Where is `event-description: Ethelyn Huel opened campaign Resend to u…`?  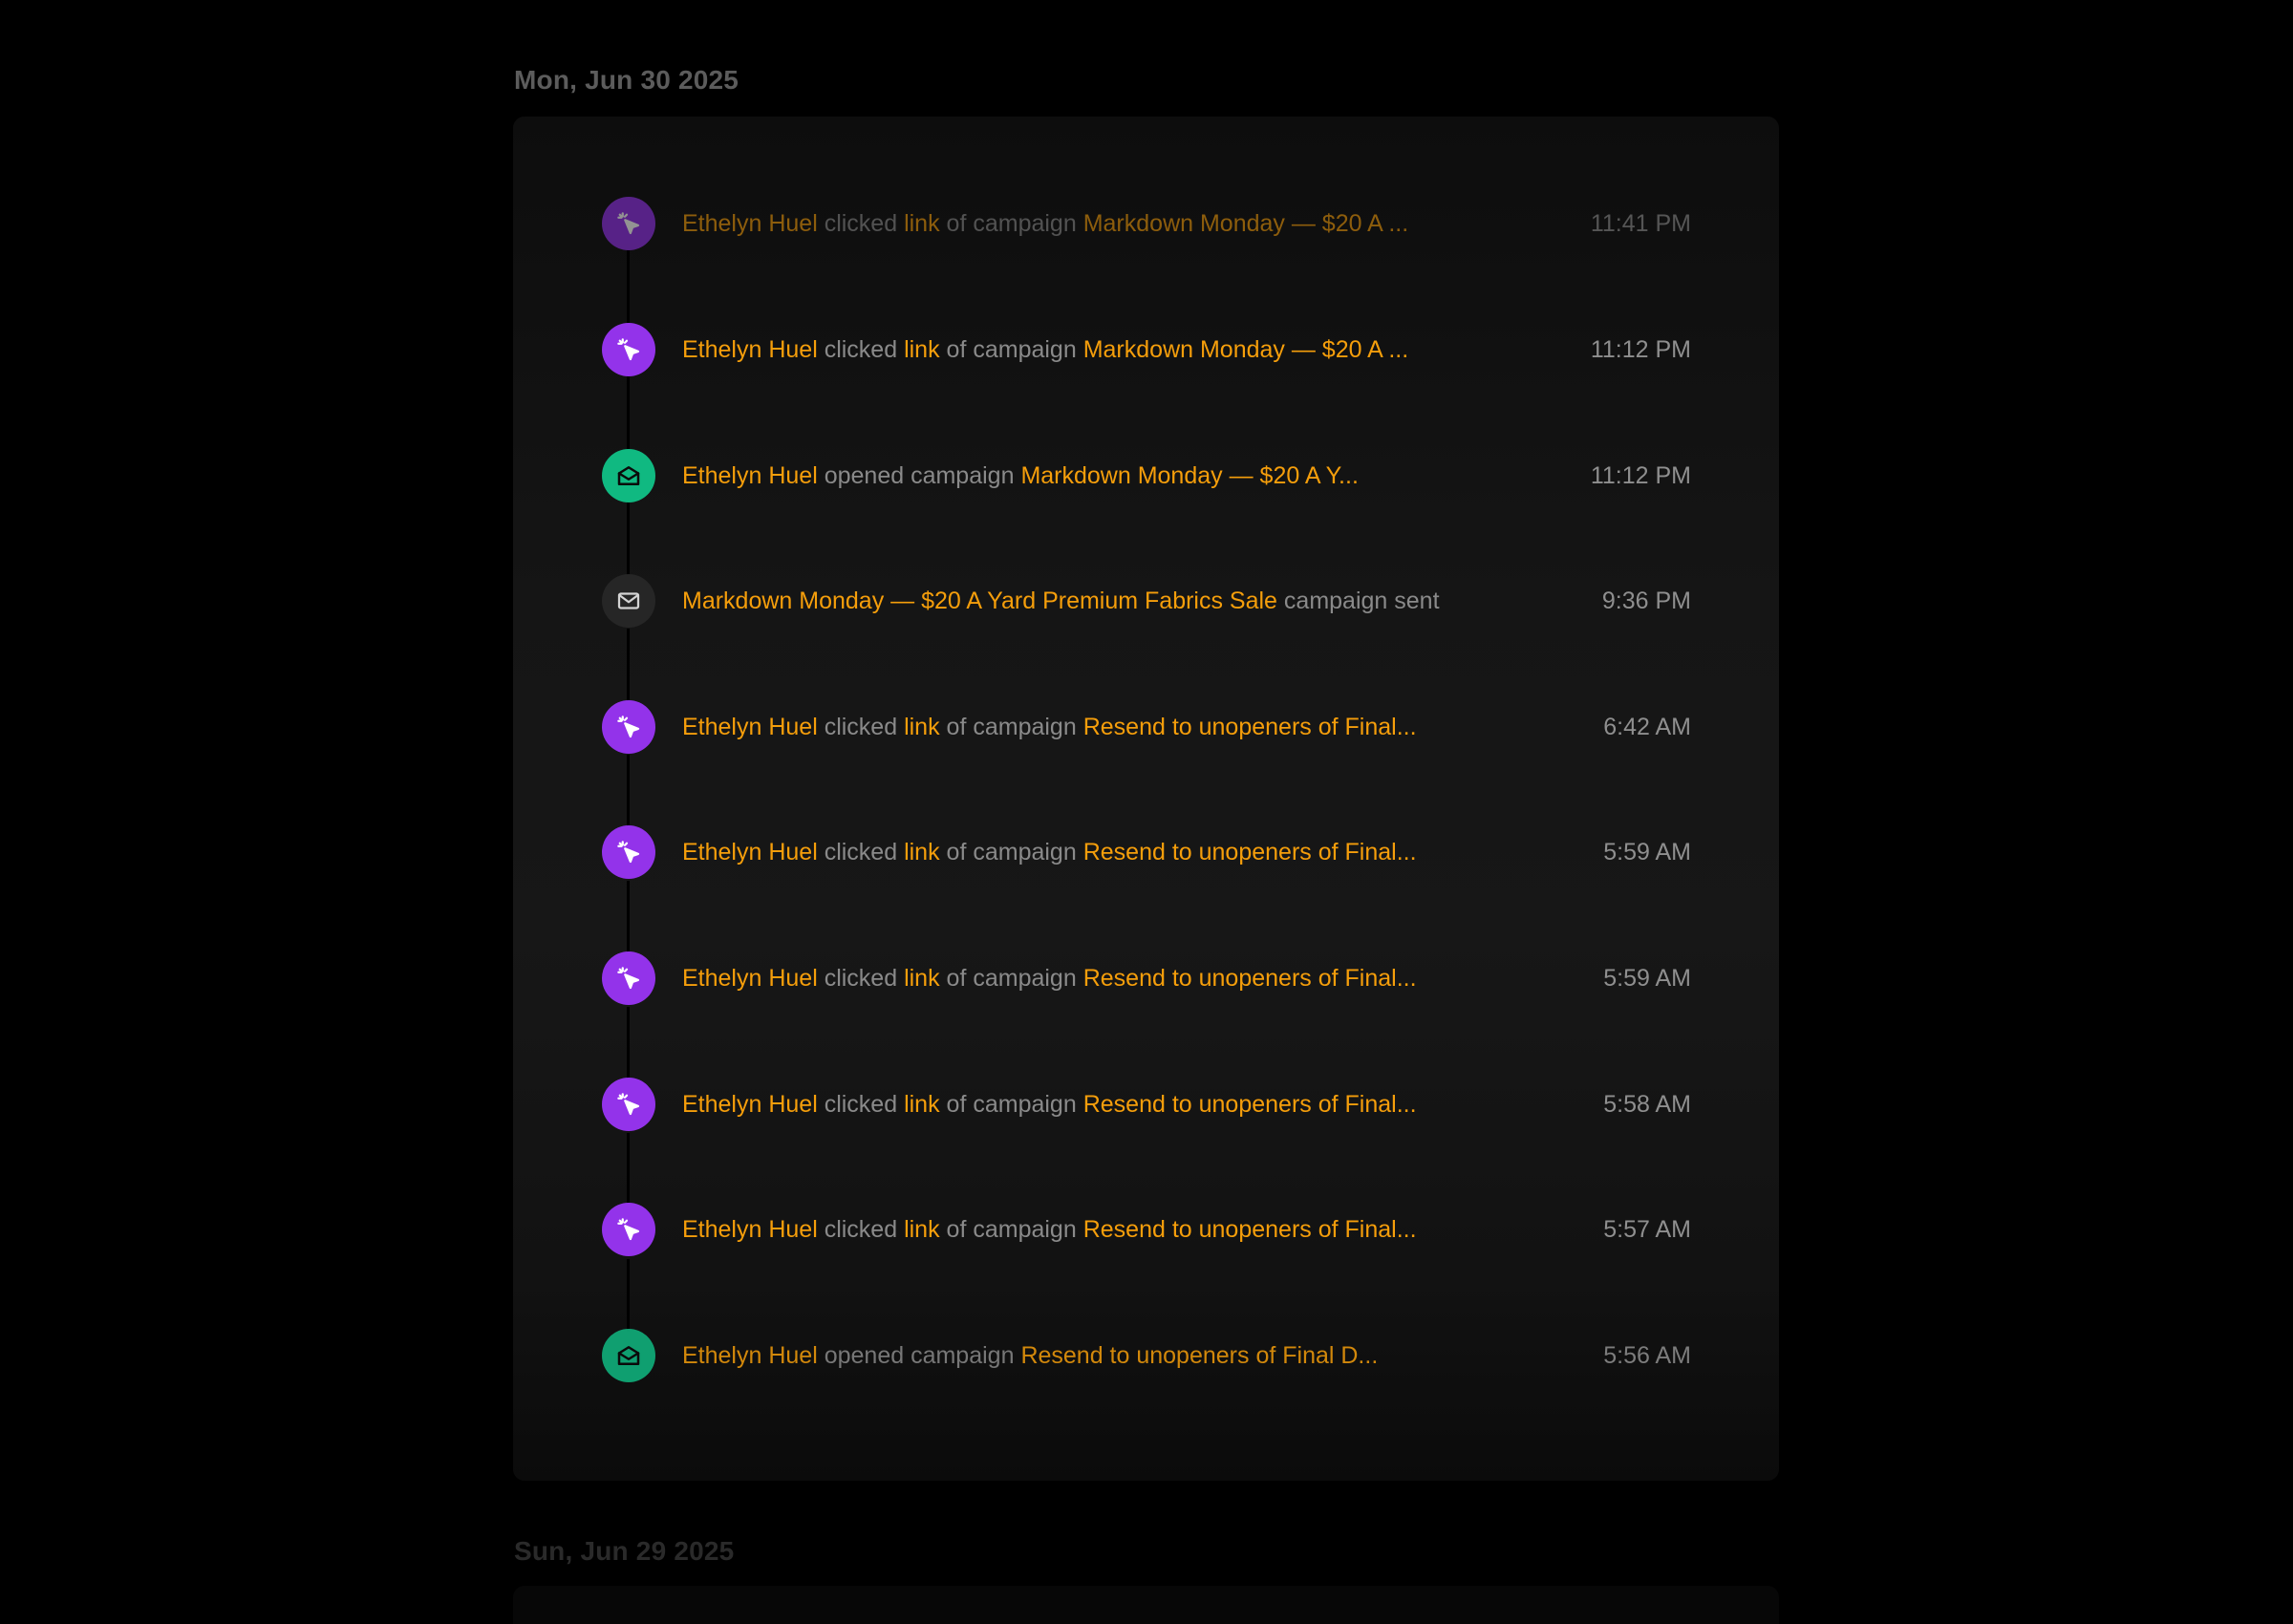 event-description: Ethelyn Huel opened campaign Resend to u… is located at coordinates (1142, 1356).